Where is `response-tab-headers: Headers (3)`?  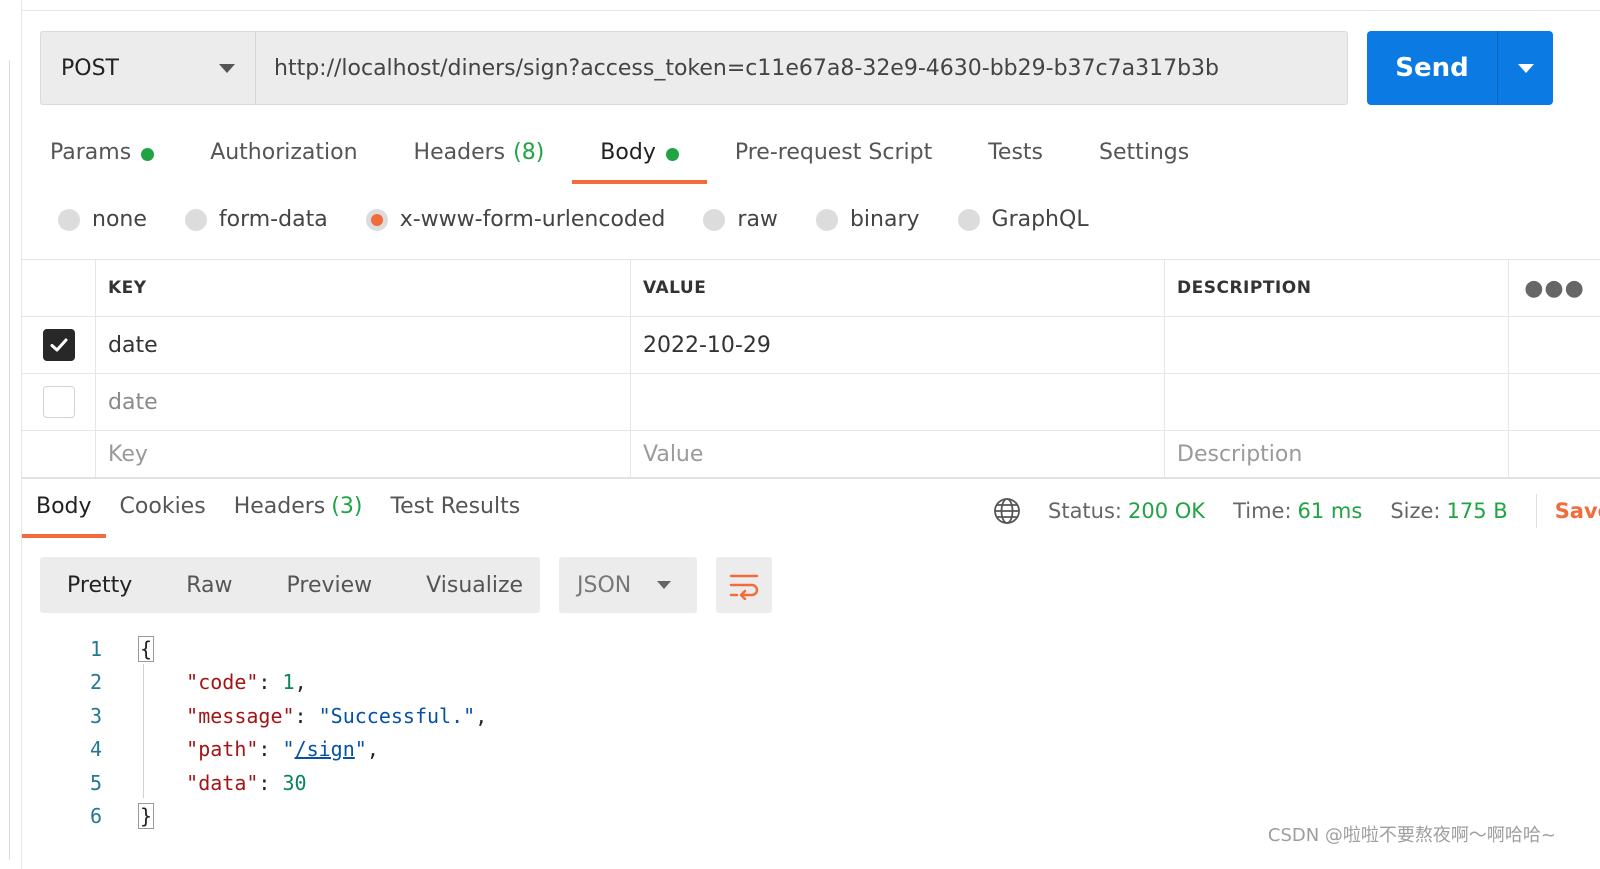 response-tab-headers: Headers (3) is located at coordinates (298, 509).